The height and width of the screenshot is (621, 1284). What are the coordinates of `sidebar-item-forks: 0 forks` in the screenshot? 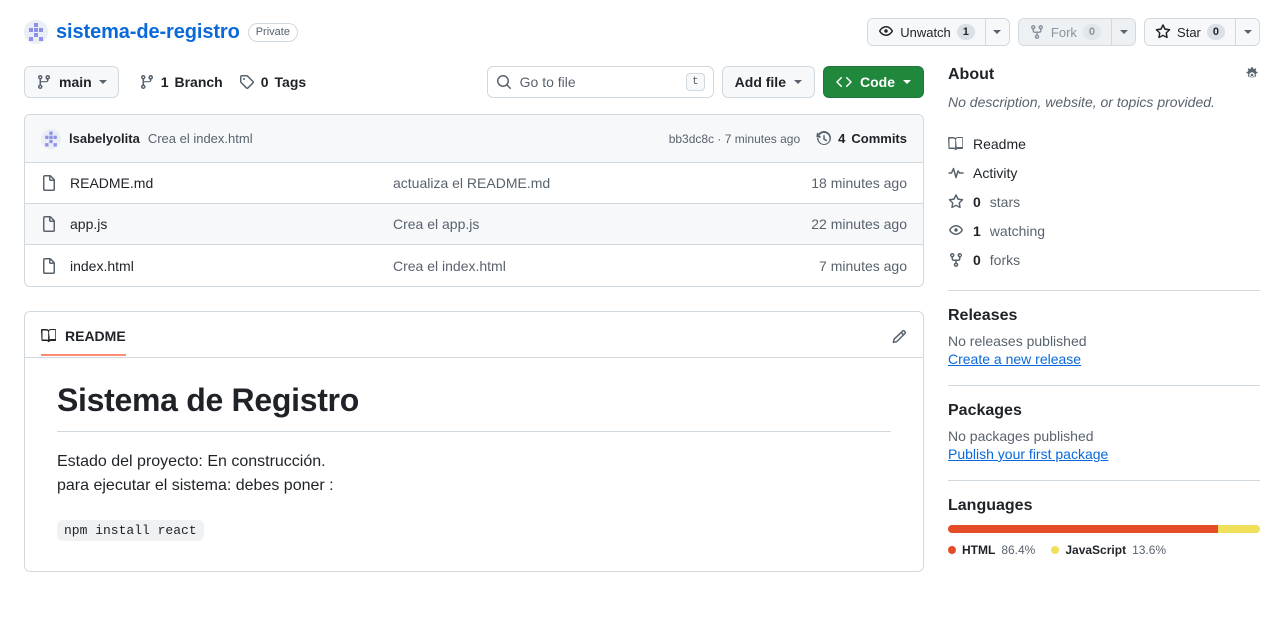 It's located at (1104, 259).